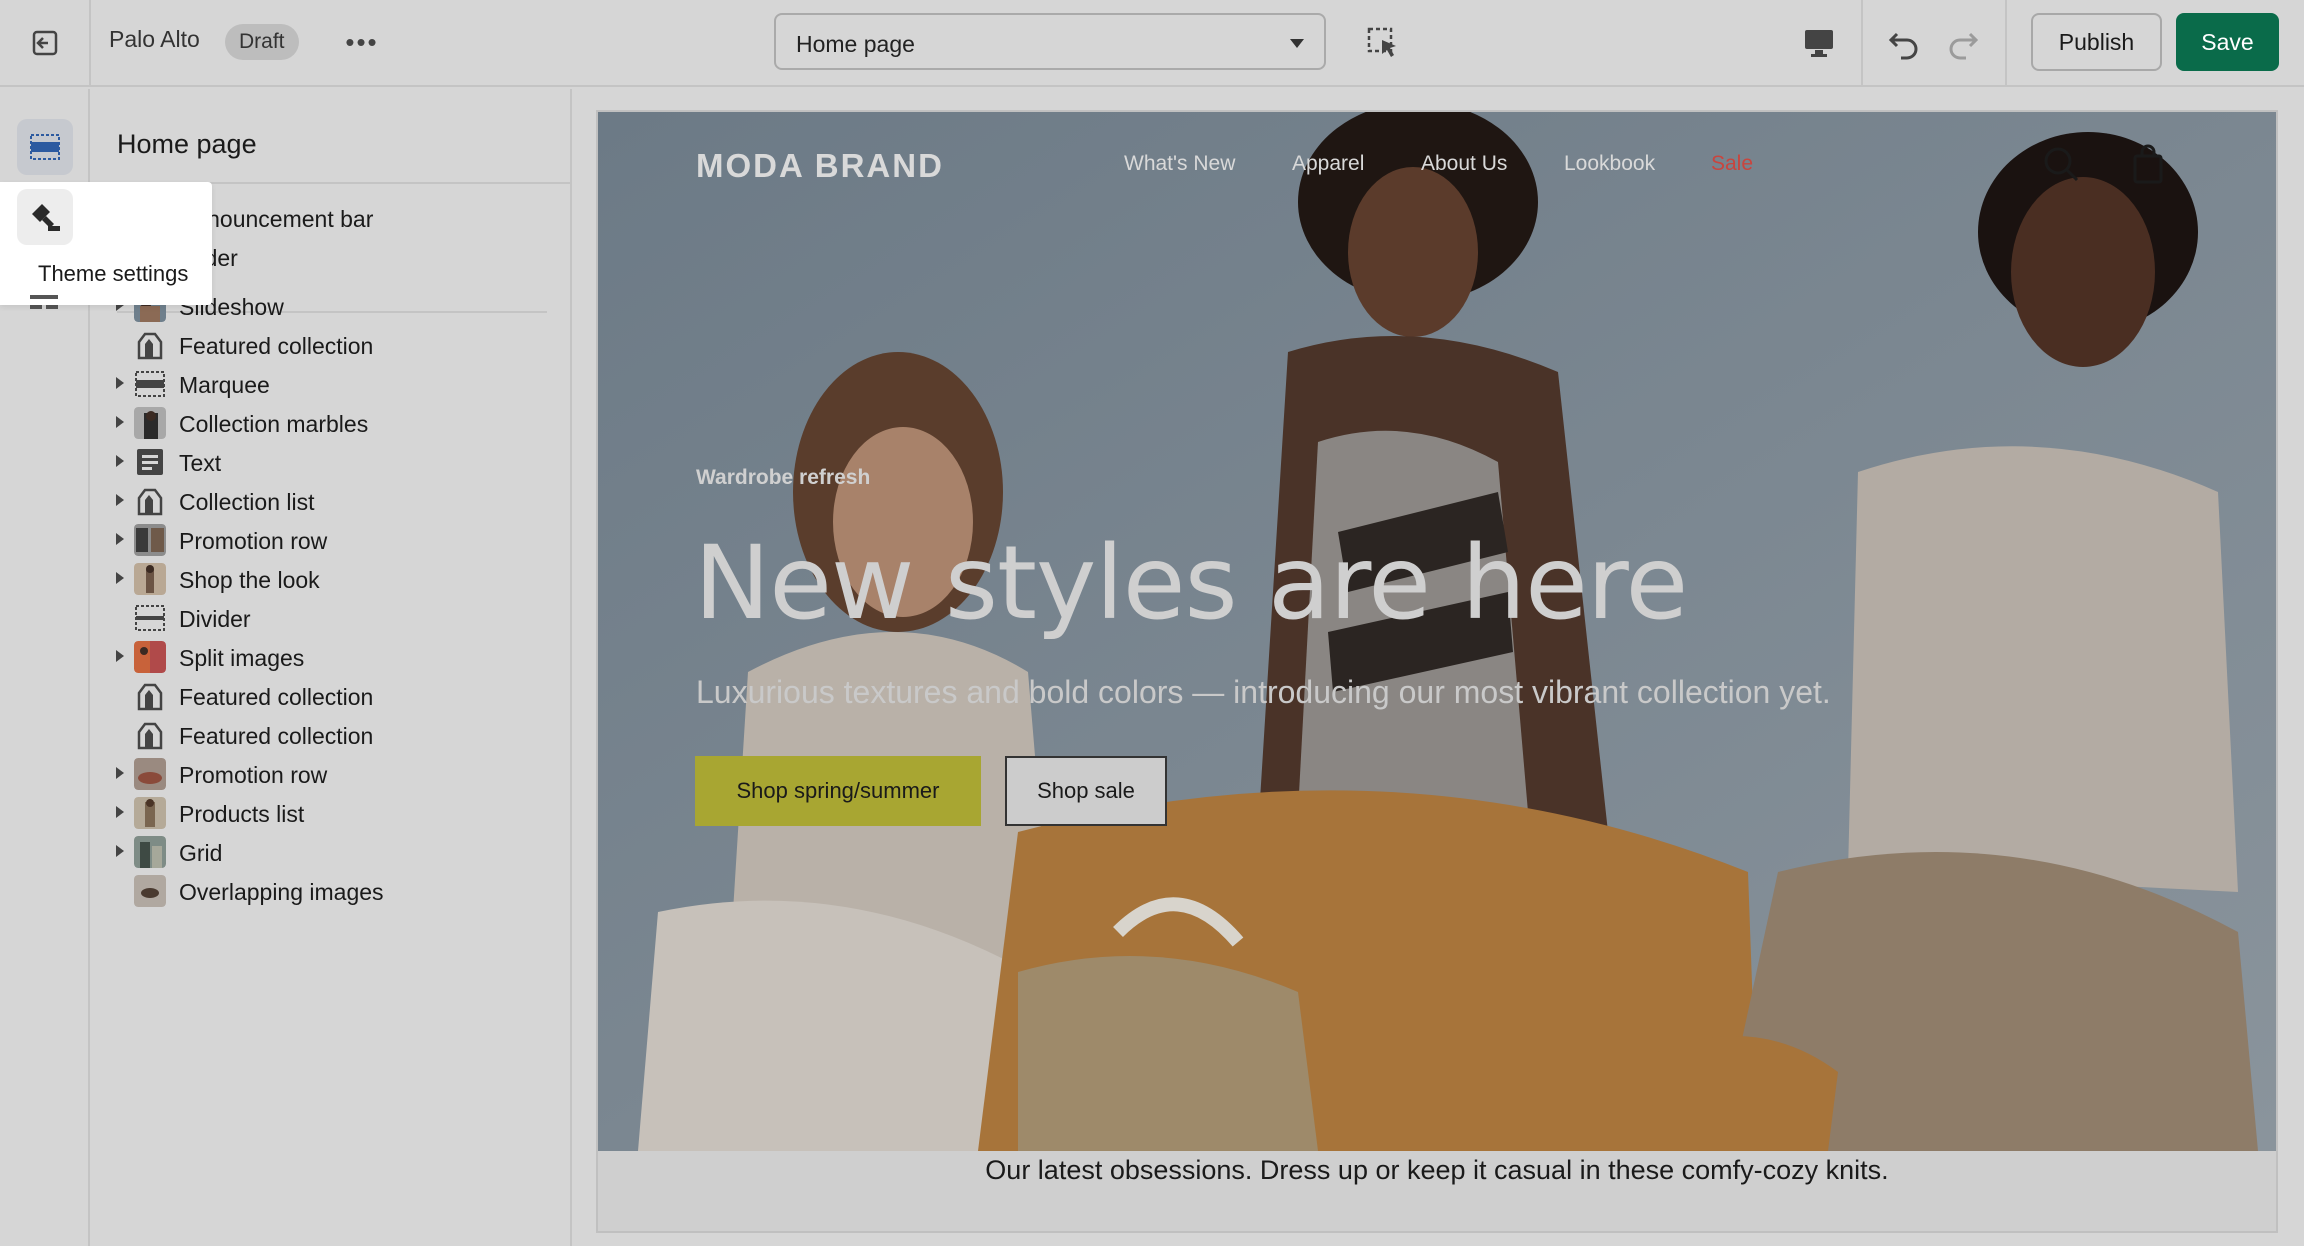  I want to click on section-label: Overlapping images, so click(281, 892).